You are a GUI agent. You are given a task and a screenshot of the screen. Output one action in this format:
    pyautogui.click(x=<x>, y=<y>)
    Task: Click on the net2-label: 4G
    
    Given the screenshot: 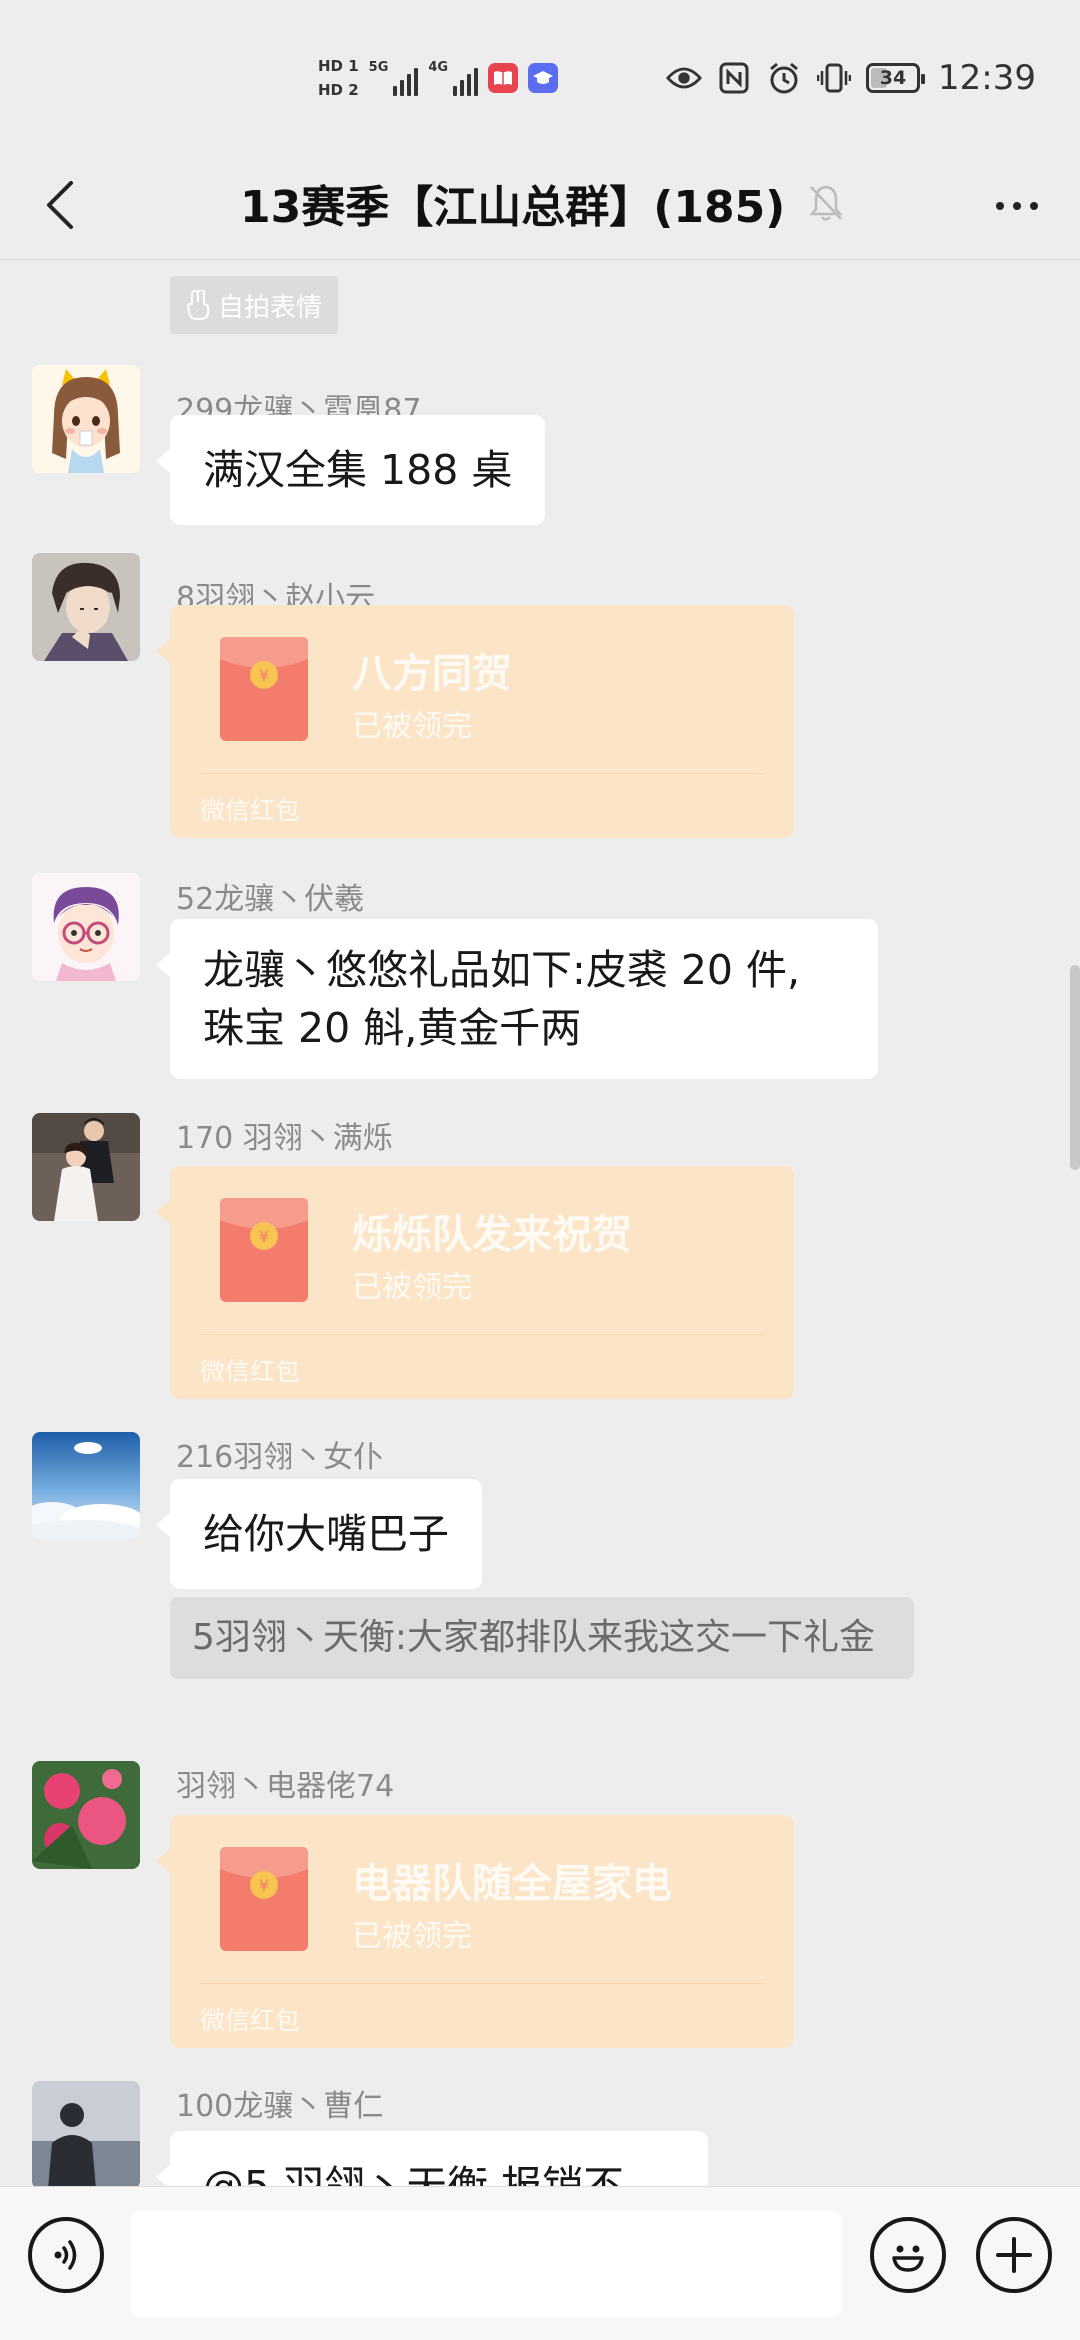 What is the action you would take?
    pyautogui.click(x=438, y=67)
    